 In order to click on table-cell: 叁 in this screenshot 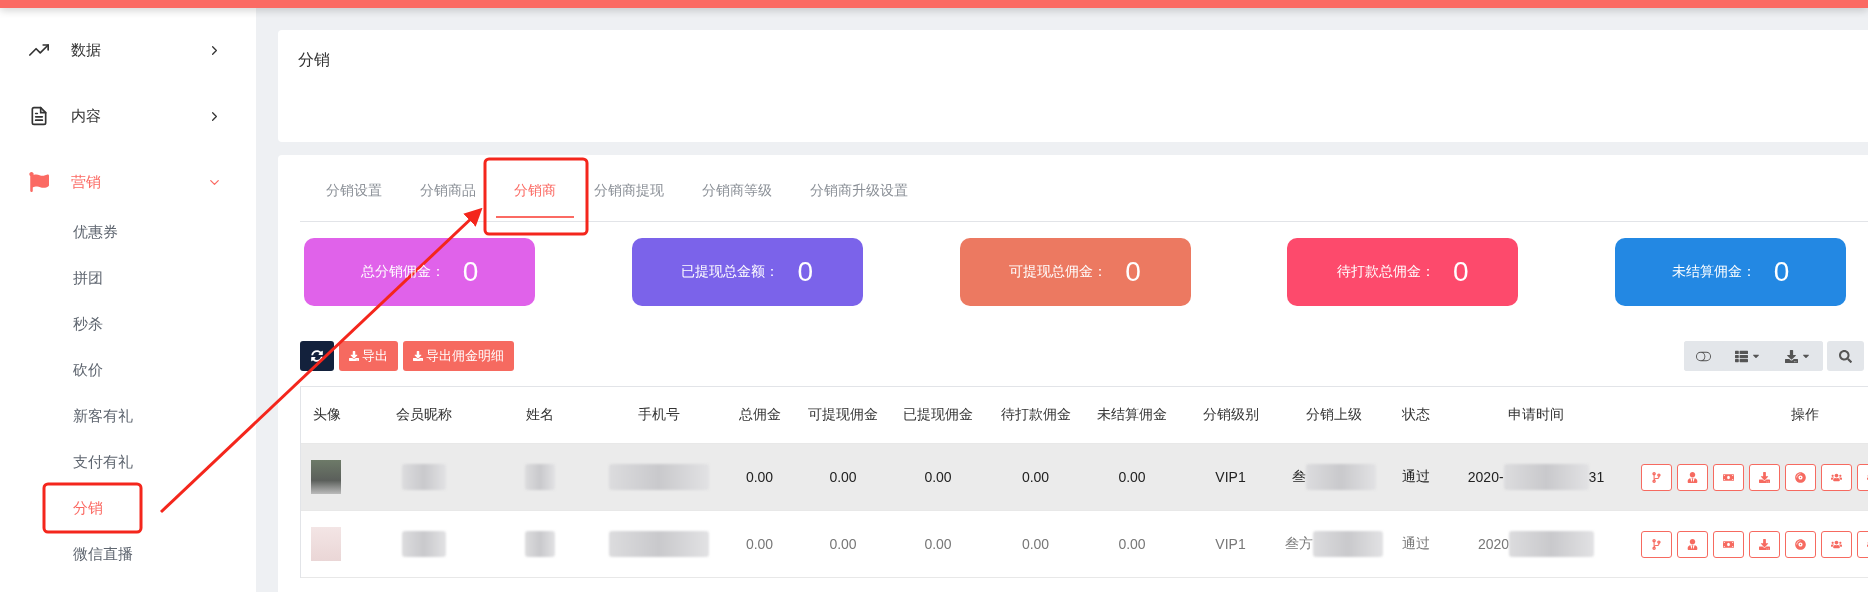, I will do `click(1299, 477)`.